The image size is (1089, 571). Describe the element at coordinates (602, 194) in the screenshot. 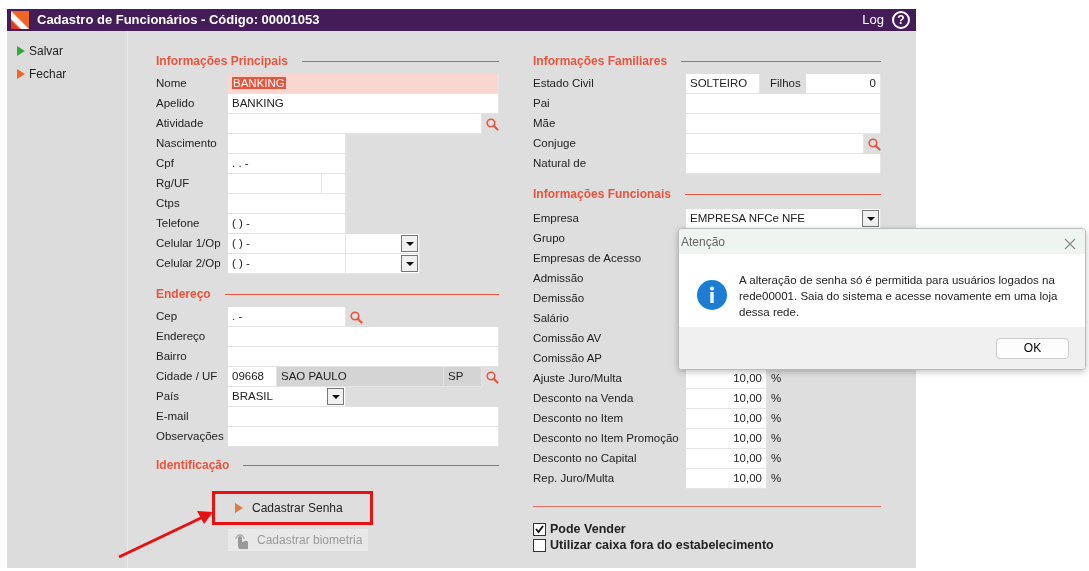

I see `section-heading: Informações Funcionais` at that location.